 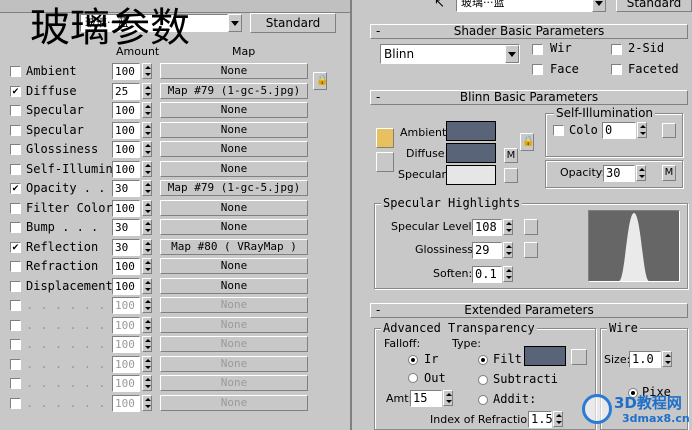 I want to click on map-slot-button: Map #80 ( VRayMap ), so click(x=234, y=246).